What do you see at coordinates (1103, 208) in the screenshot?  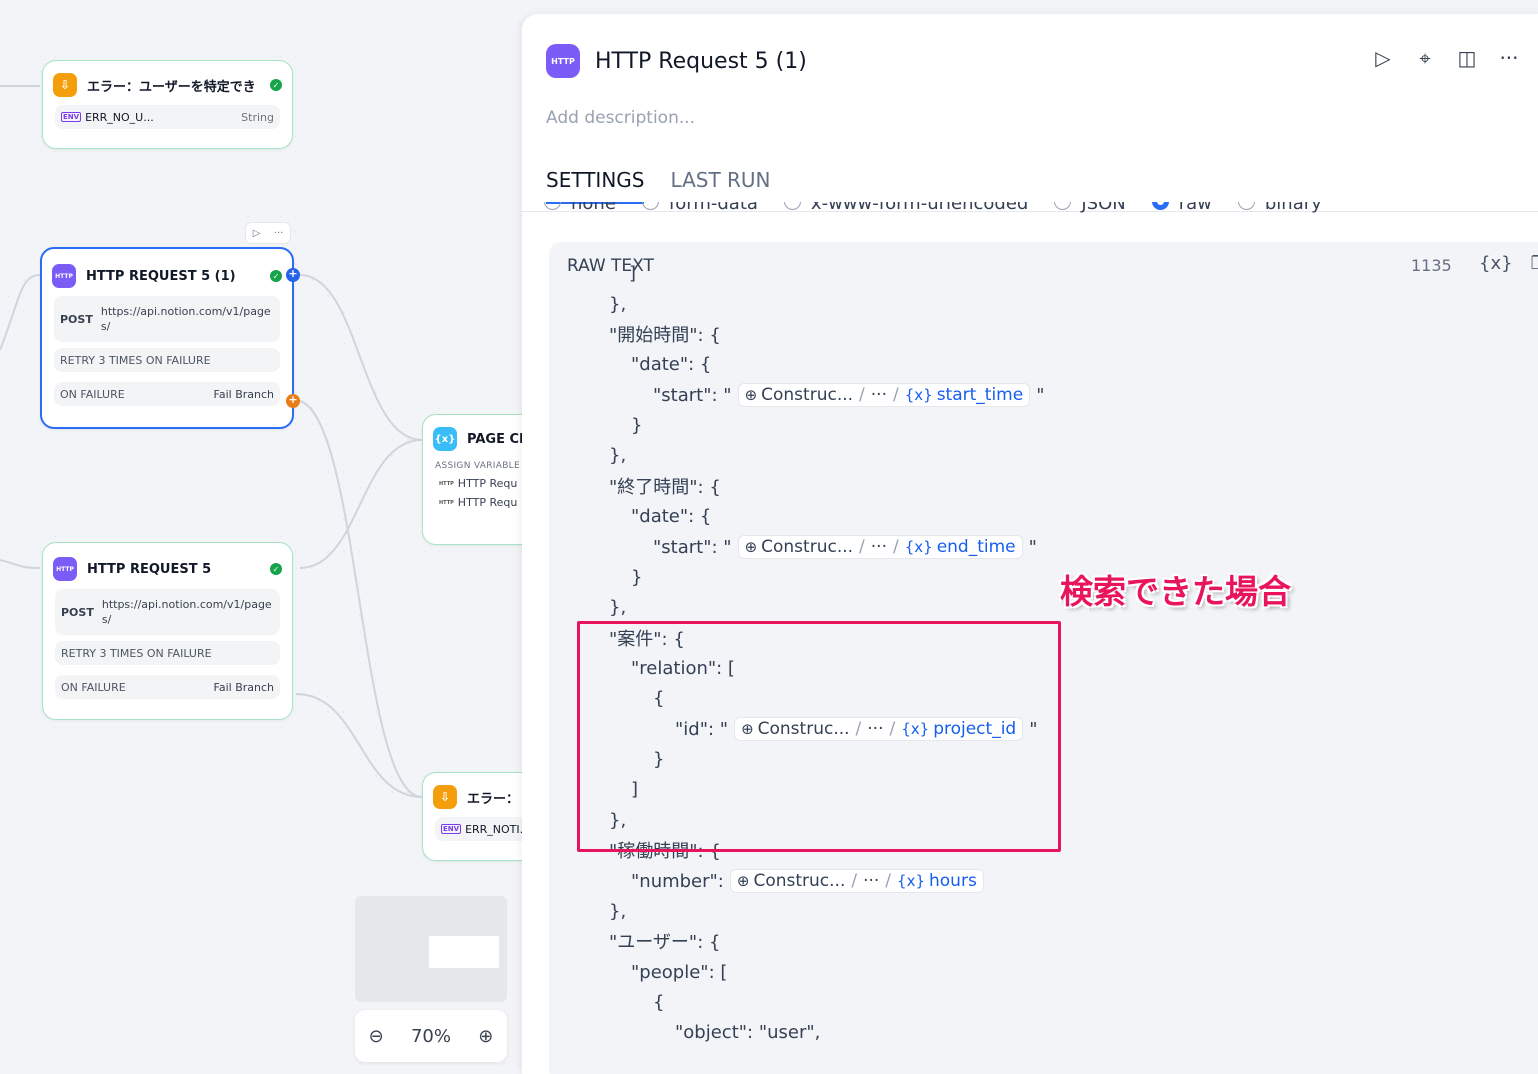 I see `body-type-label: JSON` at bounding box center [1103, 208].